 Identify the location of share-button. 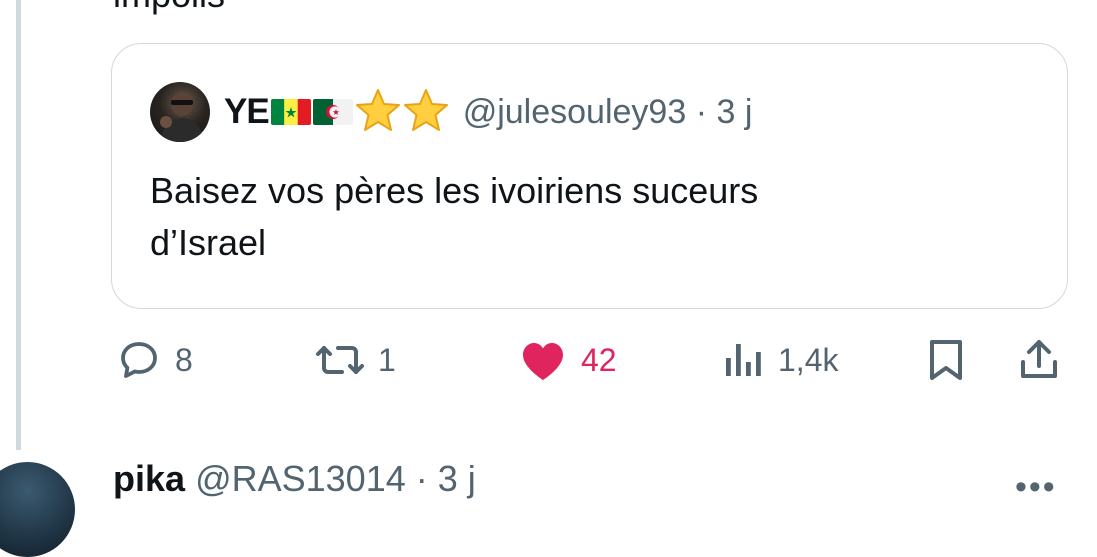
(1039, 360).